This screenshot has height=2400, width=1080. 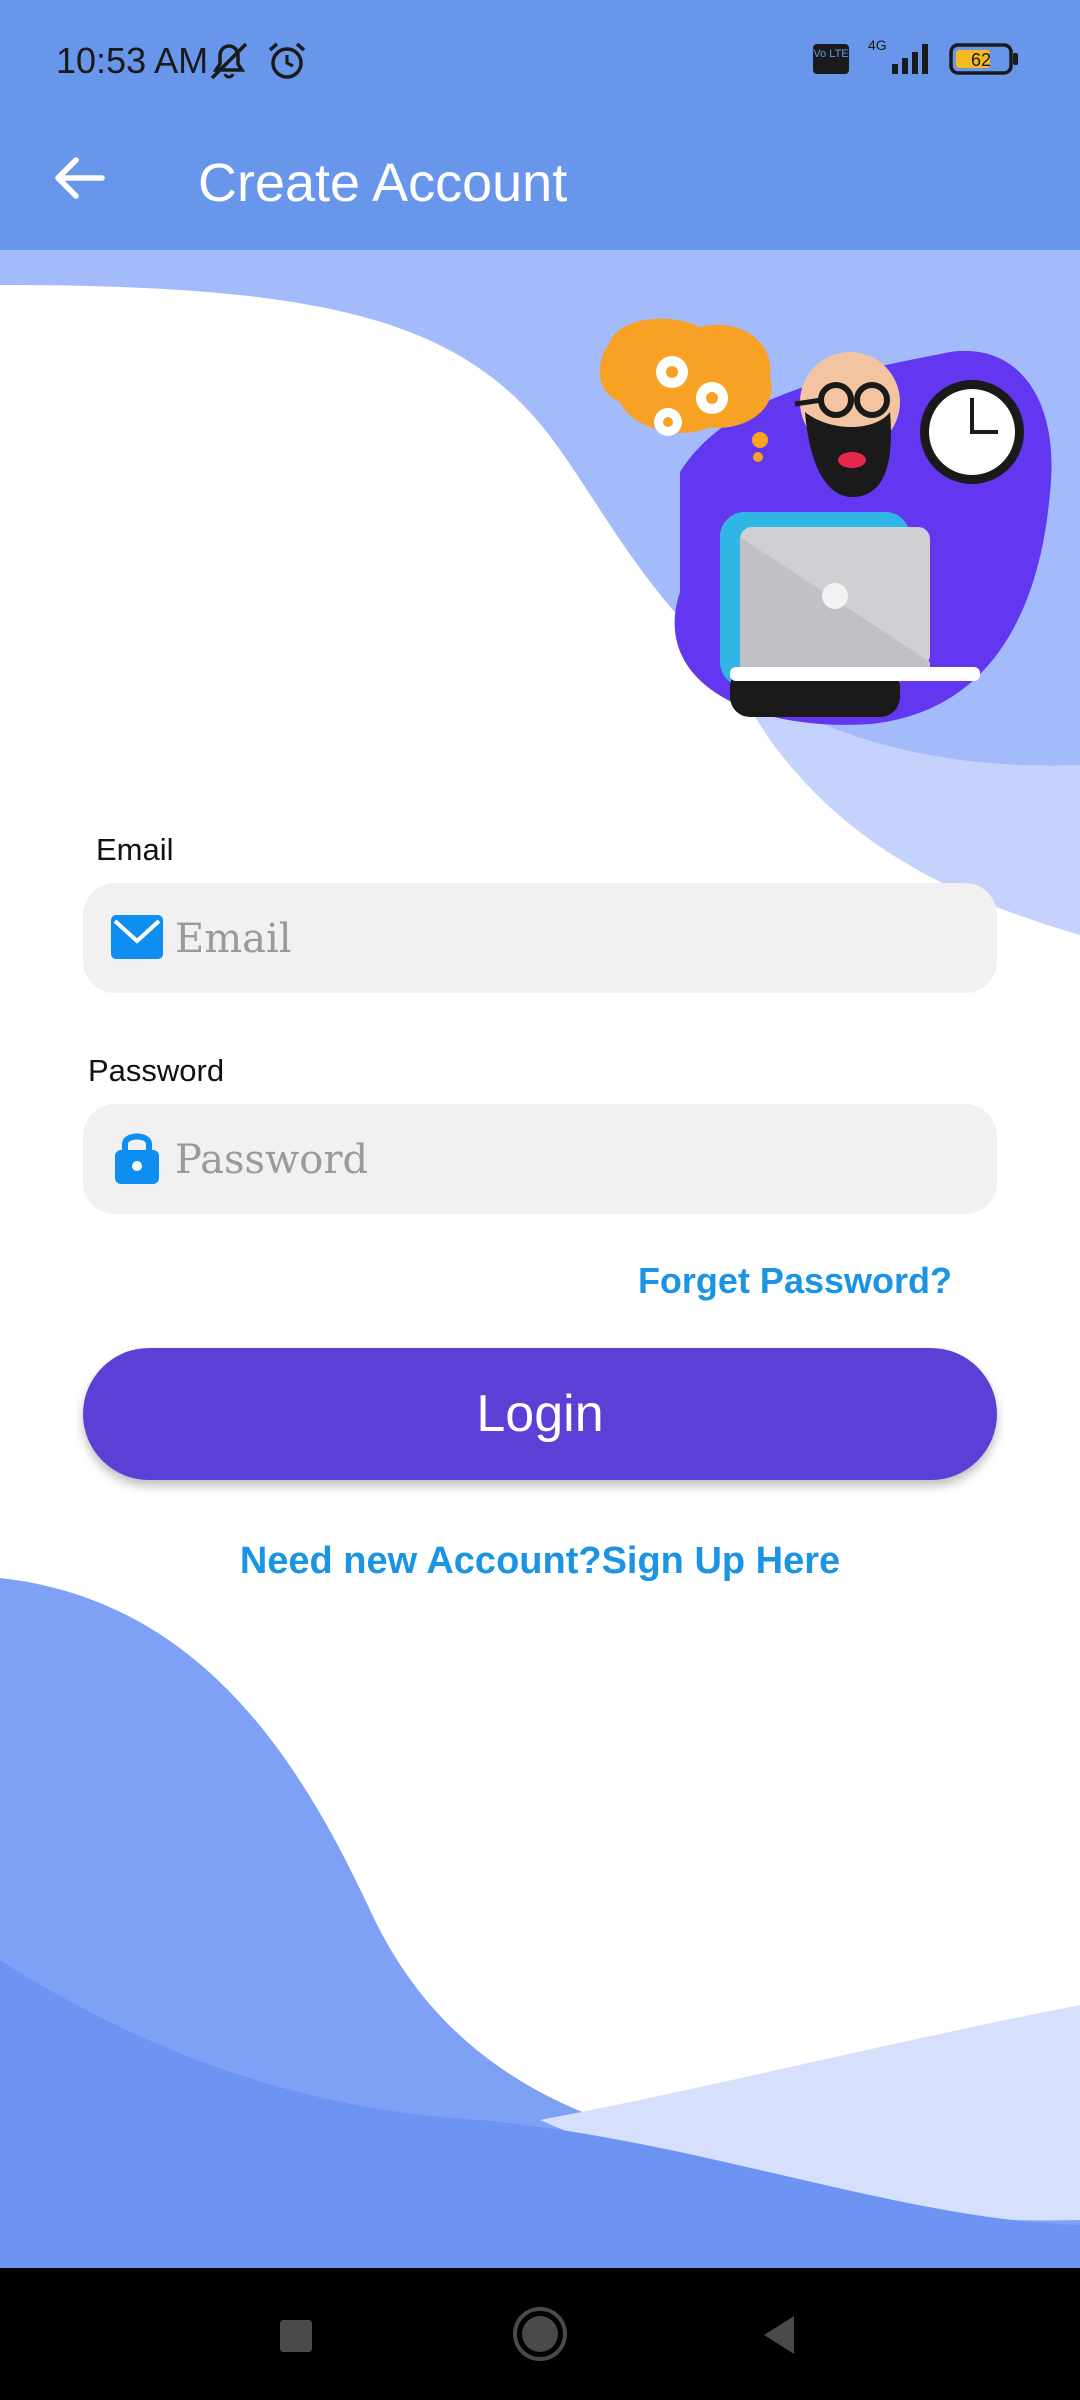 I want to click on lock-icon, so click(x=137, y=1158).